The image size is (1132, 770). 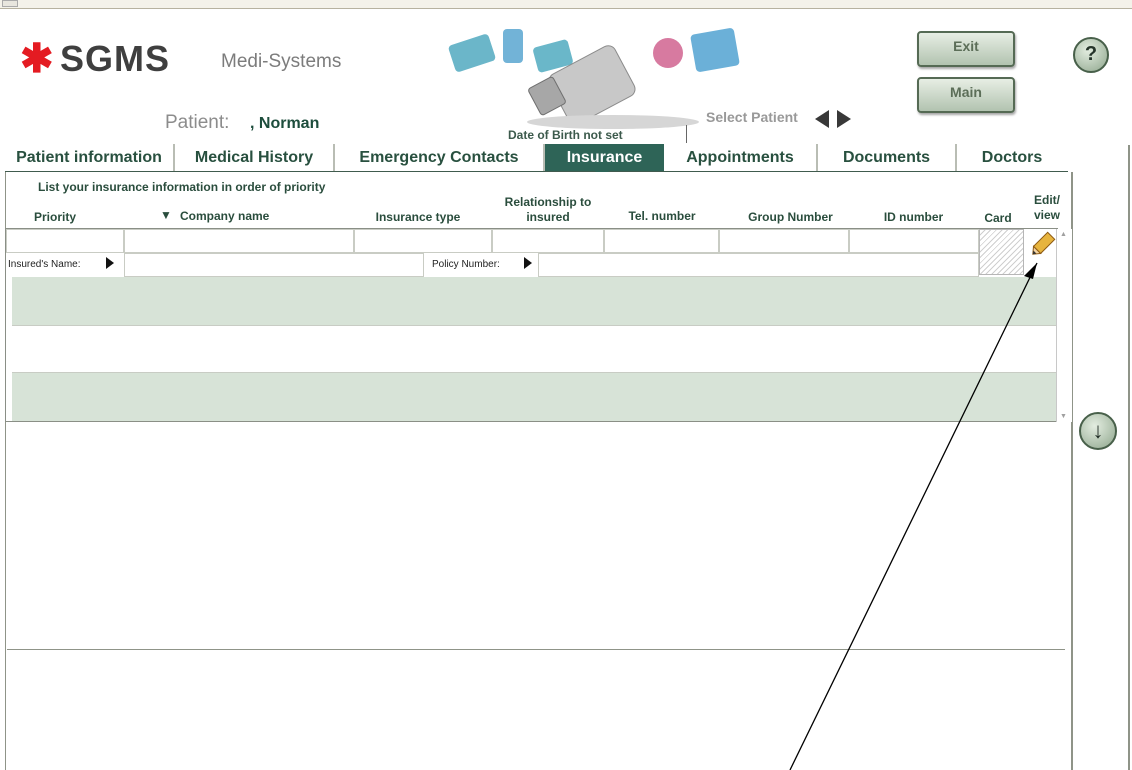 I want to click on tab-insurance: Insurance, so click(x=604, y=157).